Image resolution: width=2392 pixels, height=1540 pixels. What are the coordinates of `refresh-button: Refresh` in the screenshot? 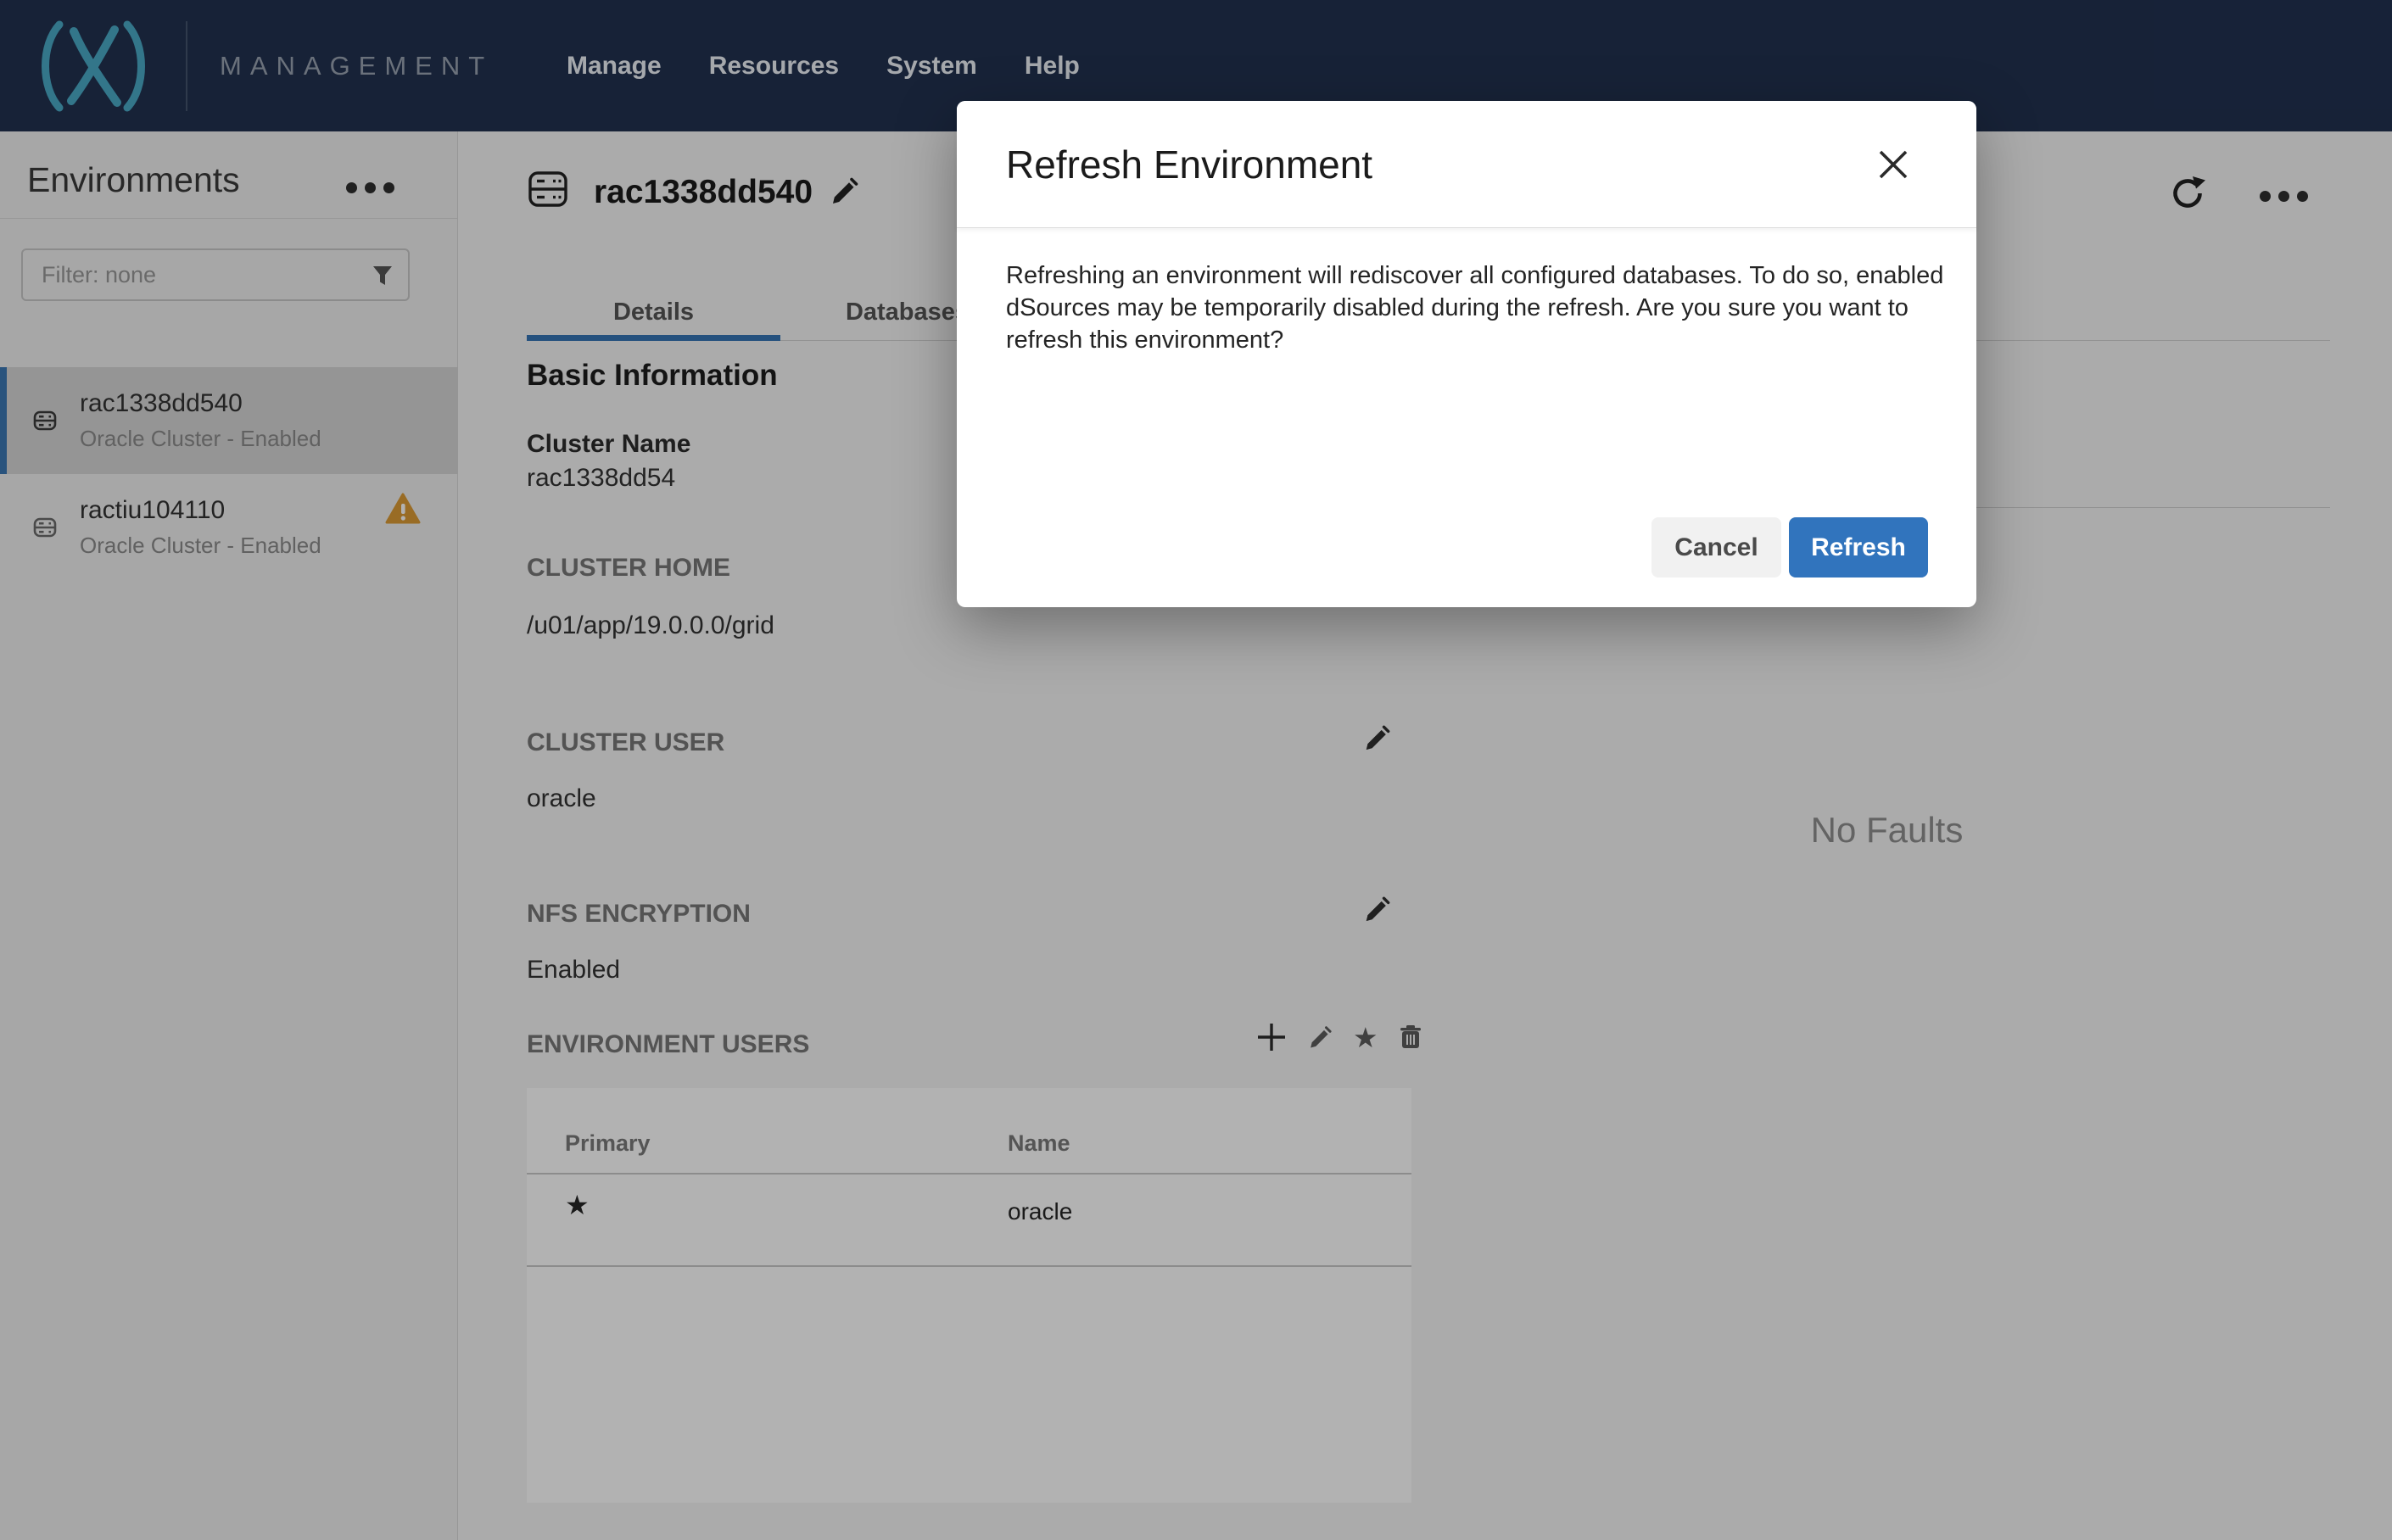 It's located at (1858, 547).